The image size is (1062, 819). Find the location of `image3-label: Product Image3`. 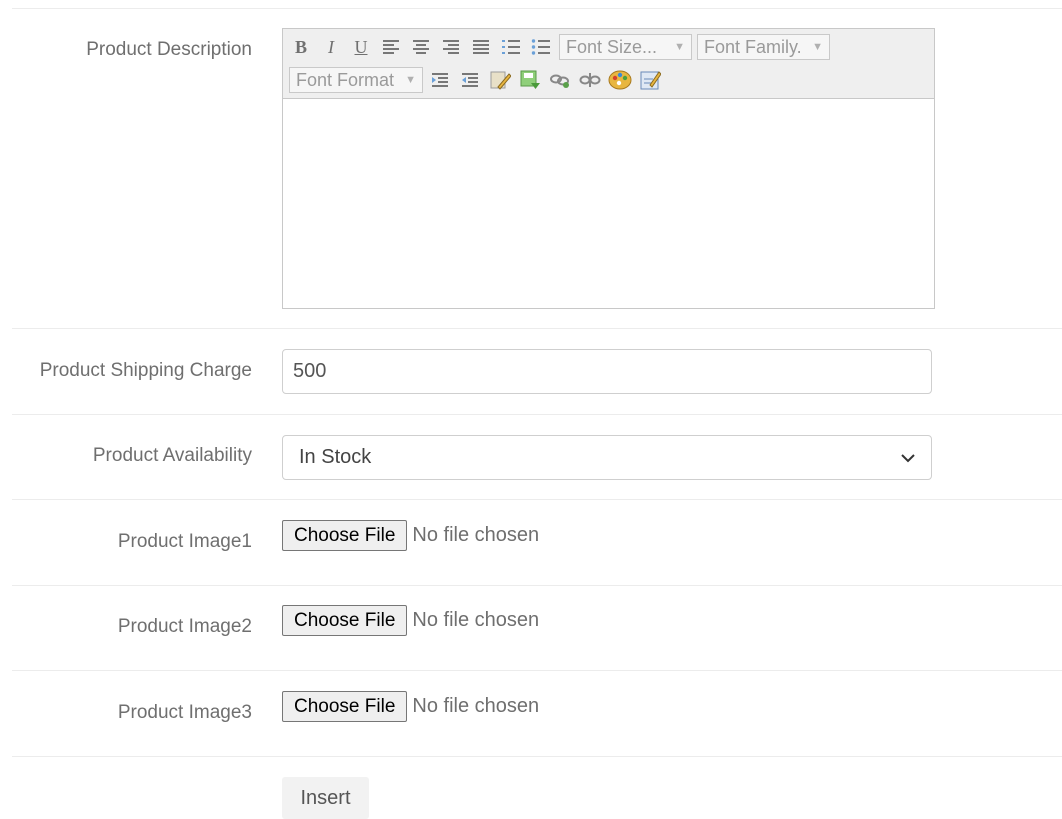

image3-label: Product Image3 is located at coordinates (184, 712).